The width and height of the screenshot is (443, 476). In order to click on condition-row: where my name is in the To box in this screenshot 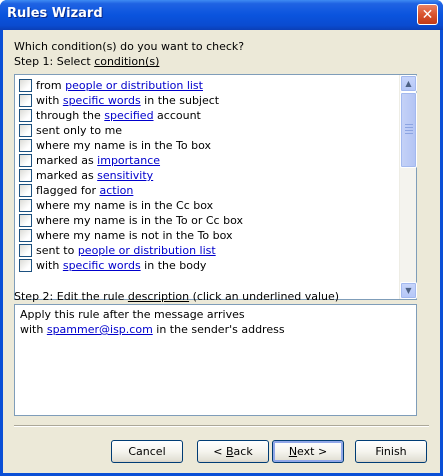, I will do `click(115, 145)`.